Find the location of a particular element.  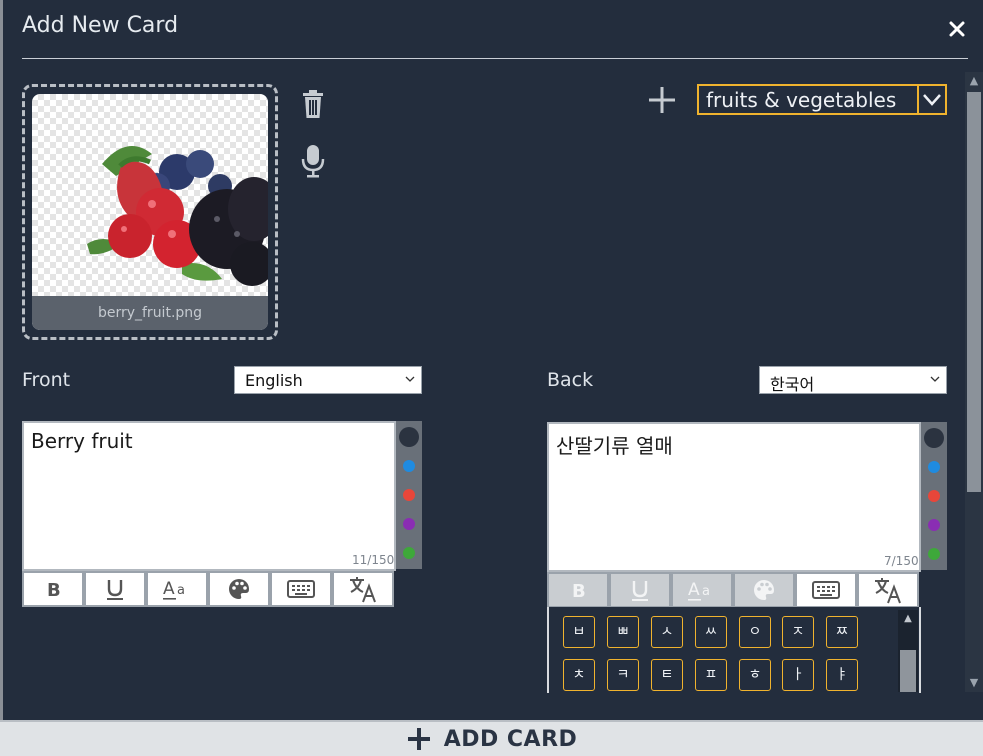

keyboard-key: ㅅ is located at coordinates (667, 632).